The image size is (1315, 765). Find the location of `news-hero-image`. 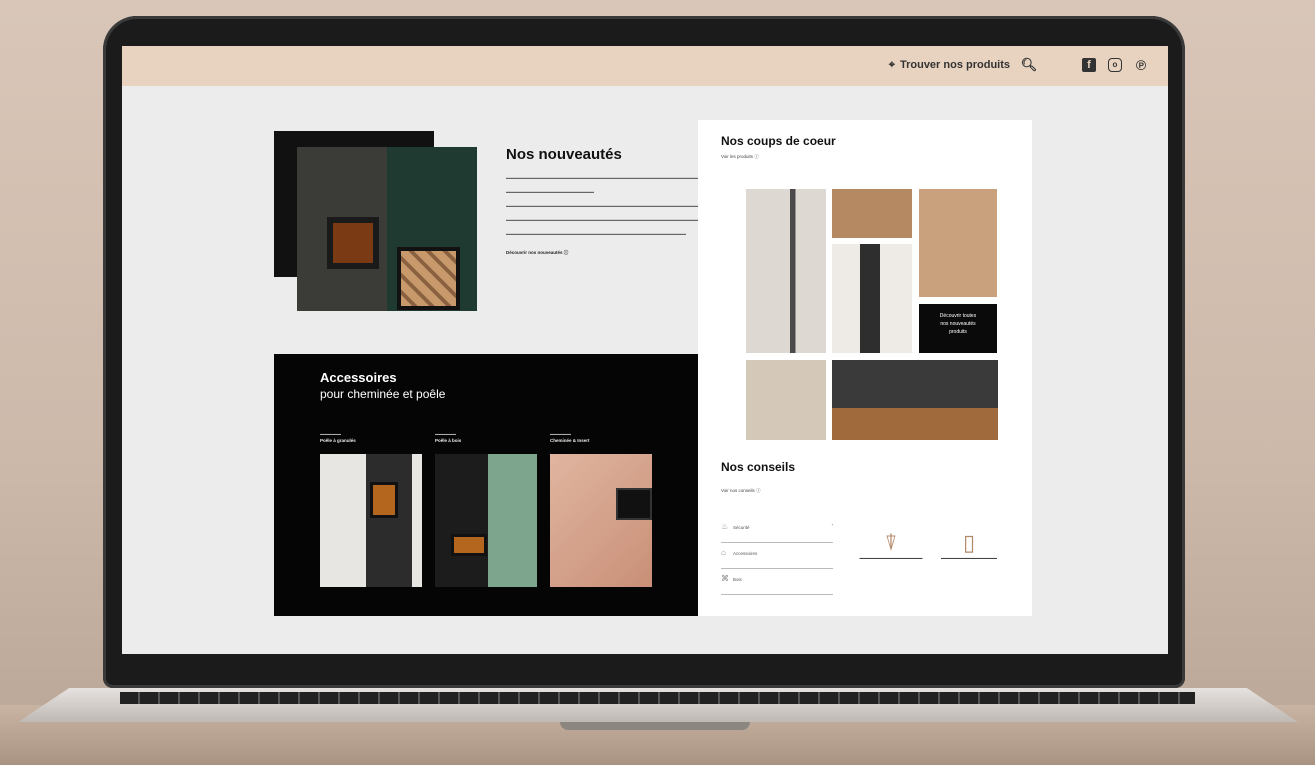

news-hero-image is located at coordinates (375, 221).